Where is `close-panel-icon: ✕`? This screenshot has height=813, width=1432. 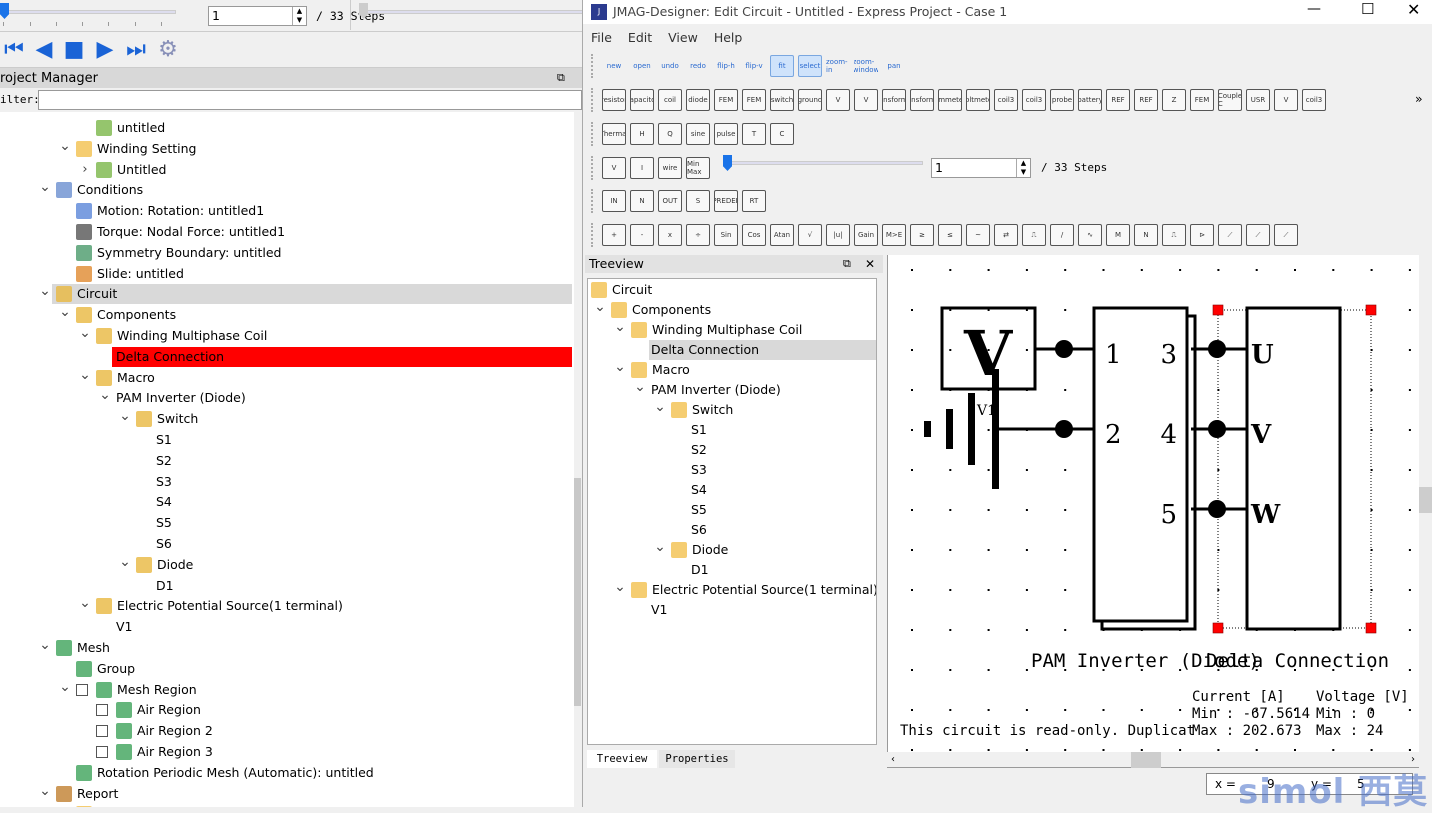
close-panel-icon: ✕ is located at coordinates (870, 264).